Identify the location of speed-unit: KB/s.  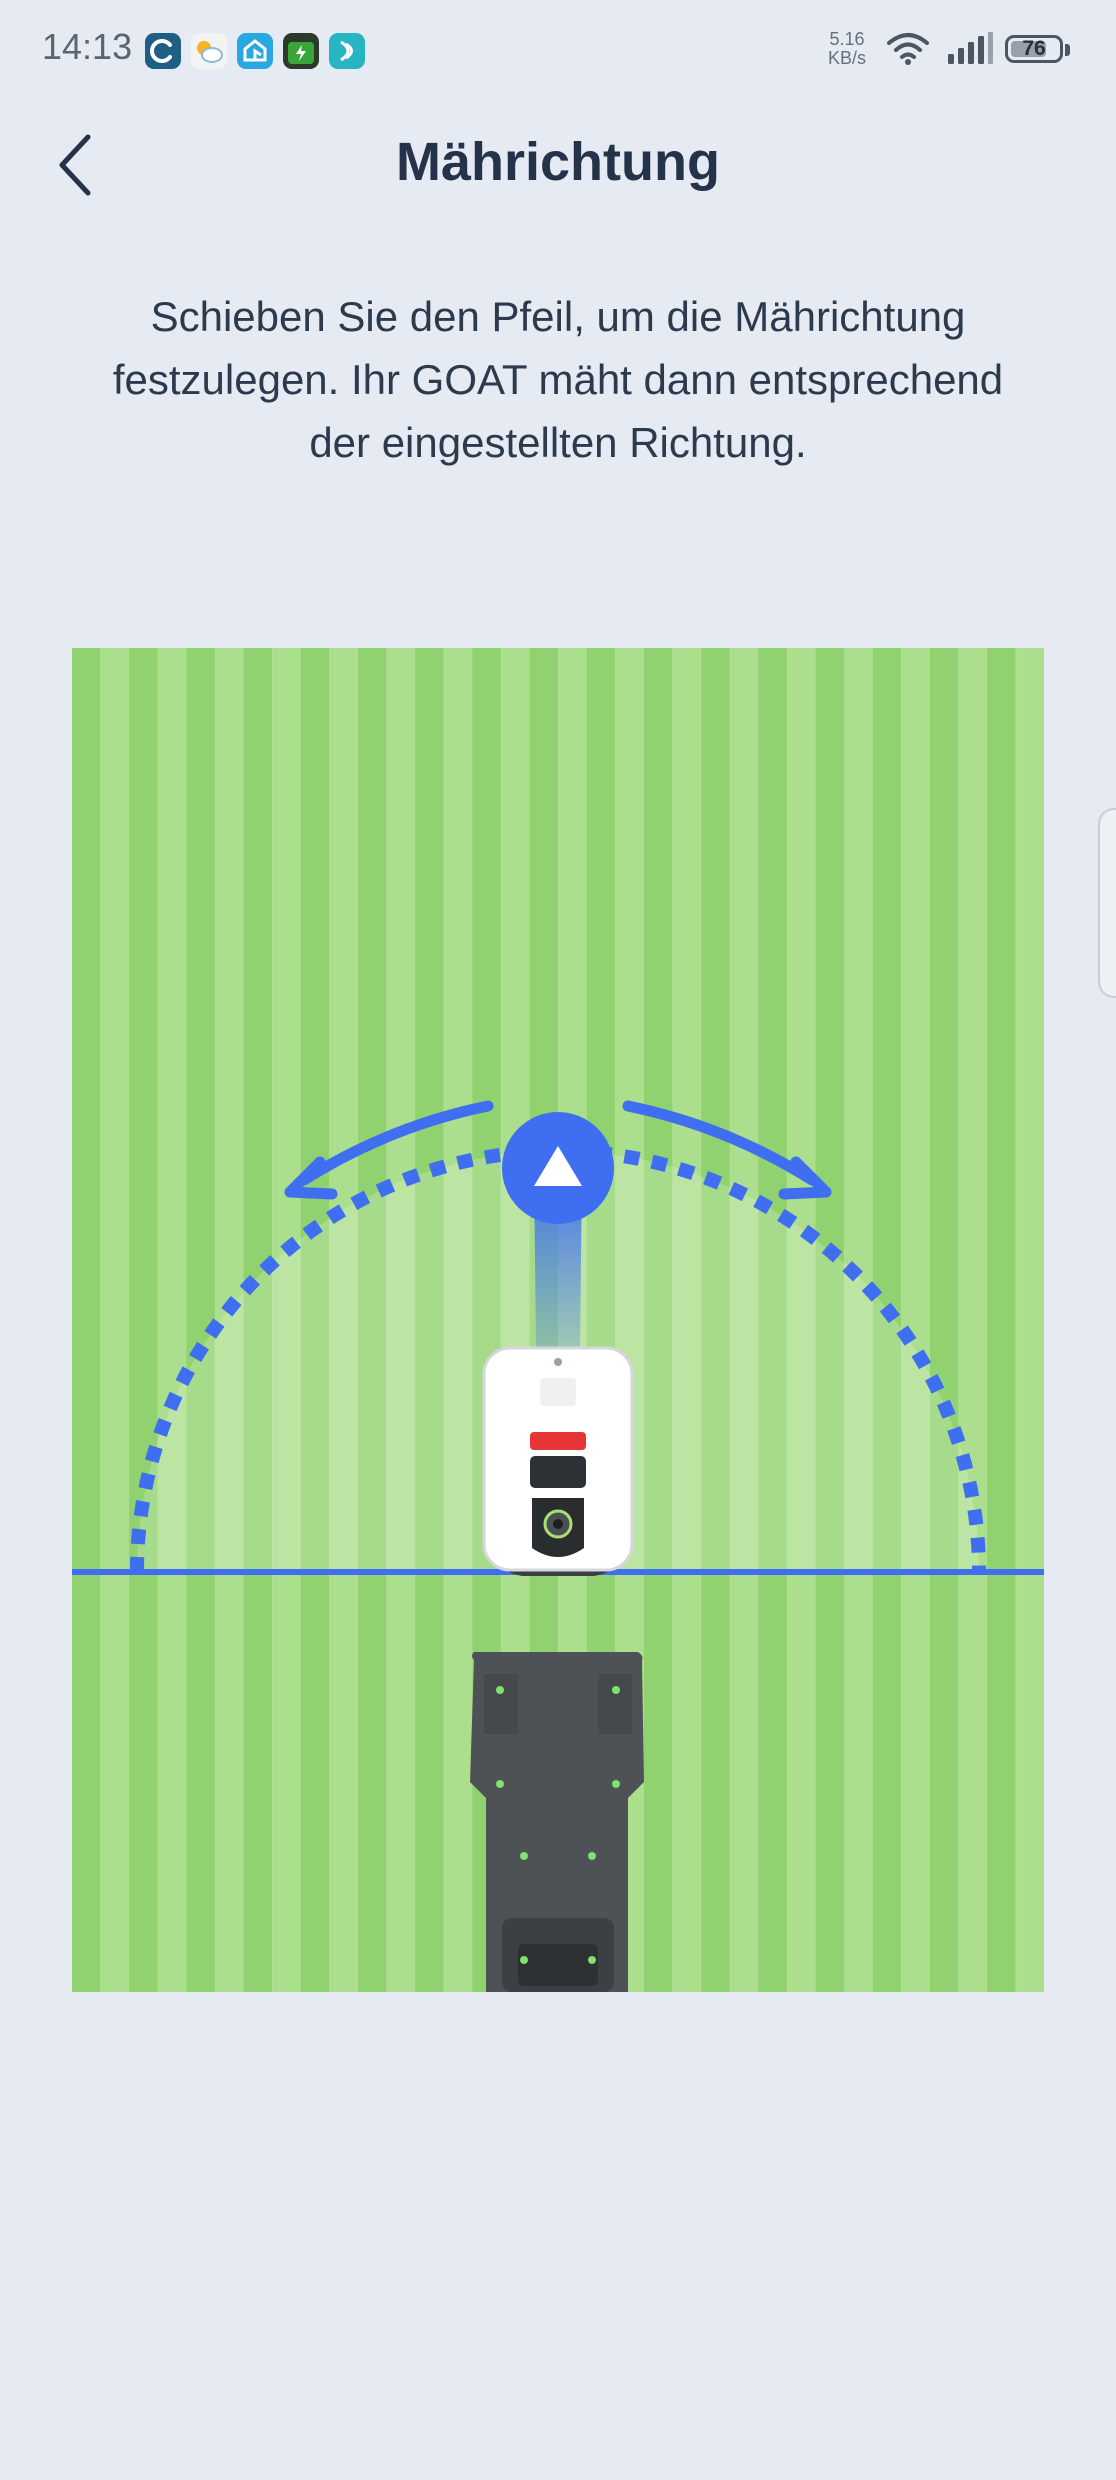
(847, 58).